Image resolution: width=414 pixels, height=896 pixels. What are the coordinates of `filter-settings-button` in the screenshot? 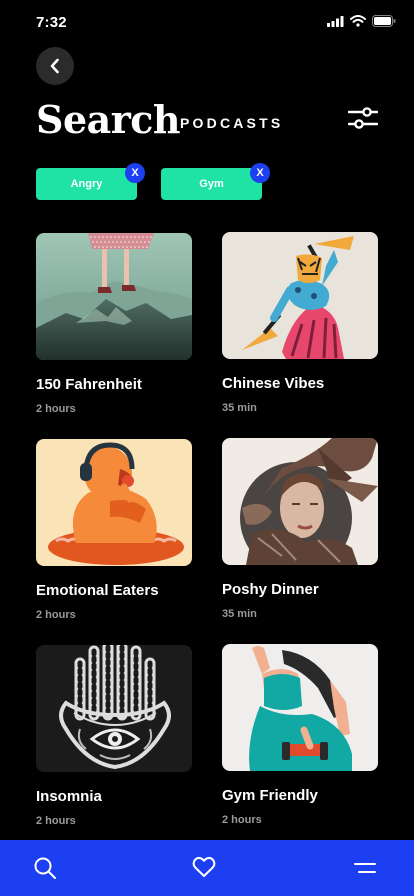 It's located at (363, 118).